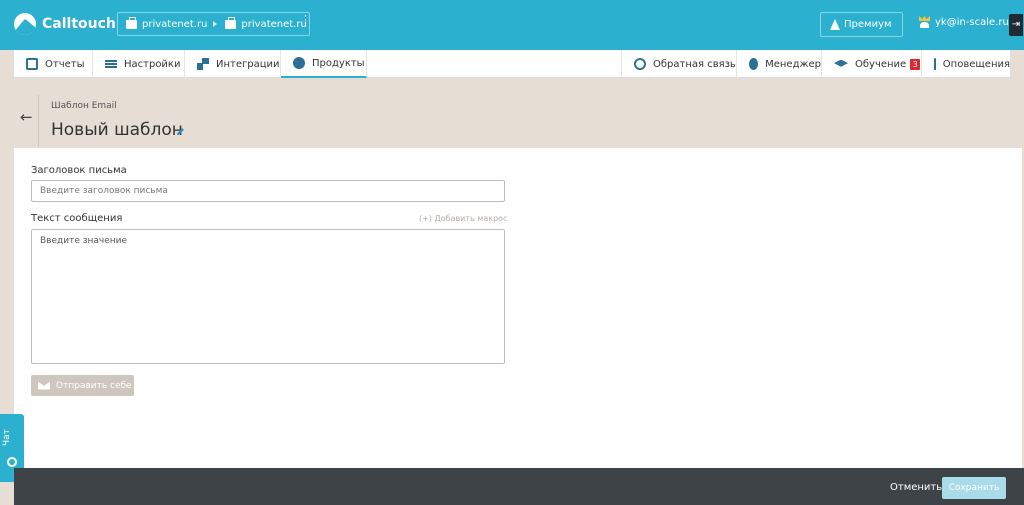 This screenshot has height=505, width=1024. What do you see at coordinates (117, 130) in the screenshot?
I see `page-title: Новый шаблон` at bounding box center [117, 130].